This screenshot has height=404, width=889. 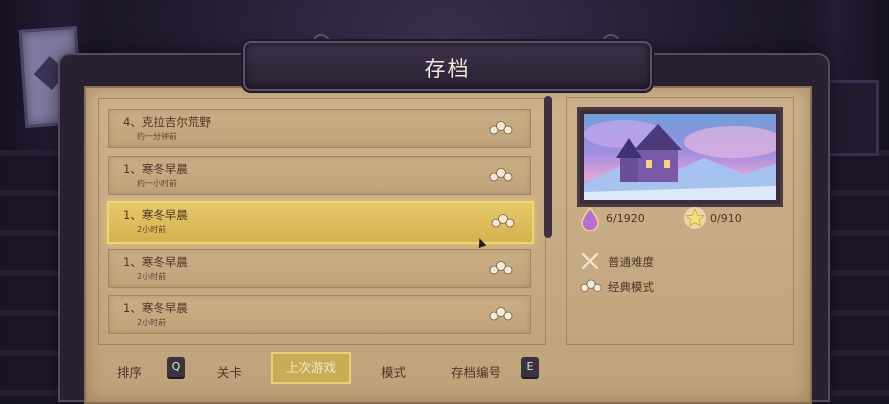 What do you see at coordinates (29, 275) in the screenshot?
I see `bookshelf-left` at bounding box center [29, 275].